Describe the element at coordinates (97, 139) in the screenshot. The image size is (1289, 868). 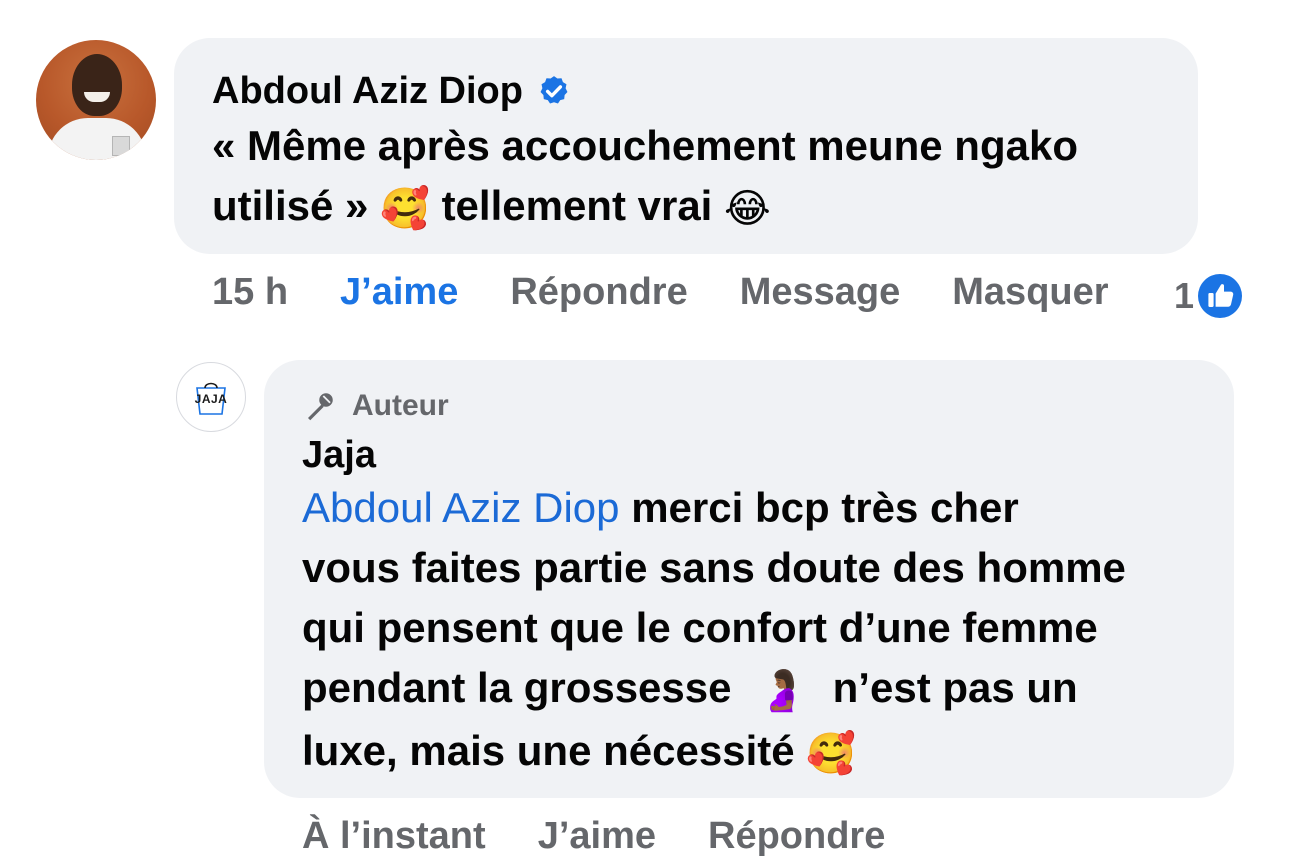
I see `avatar-shirt` at that location.